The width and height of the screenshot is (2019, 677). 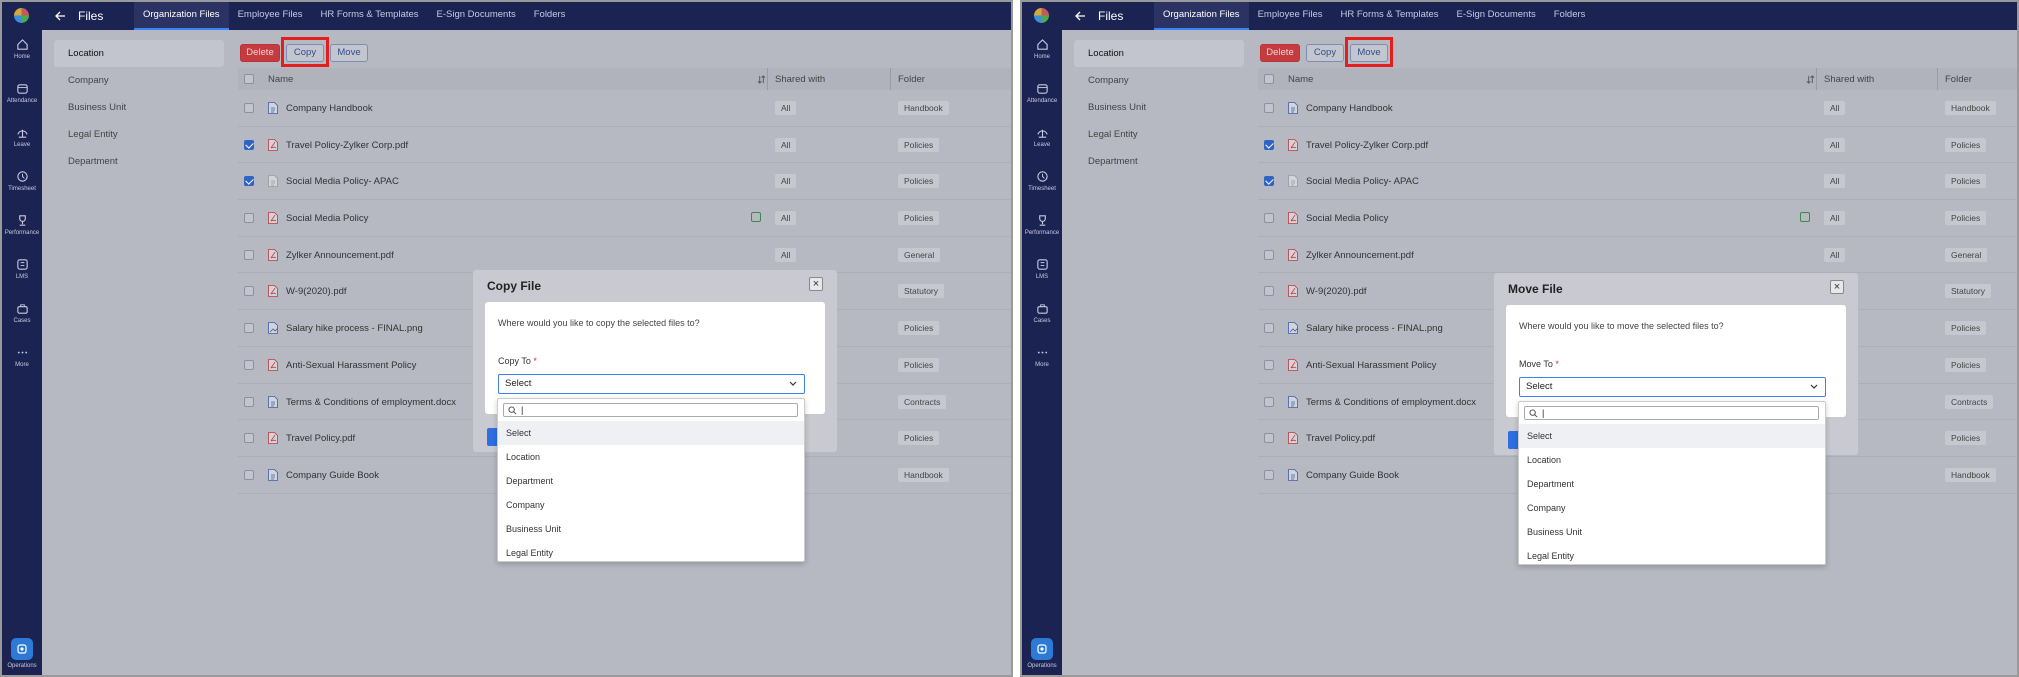 What do you see at coordinates (1637, 182) in the screenshot?
I see `table-row: Social Media Policy- APAC All Policies` at bounding box center [1637, 182].